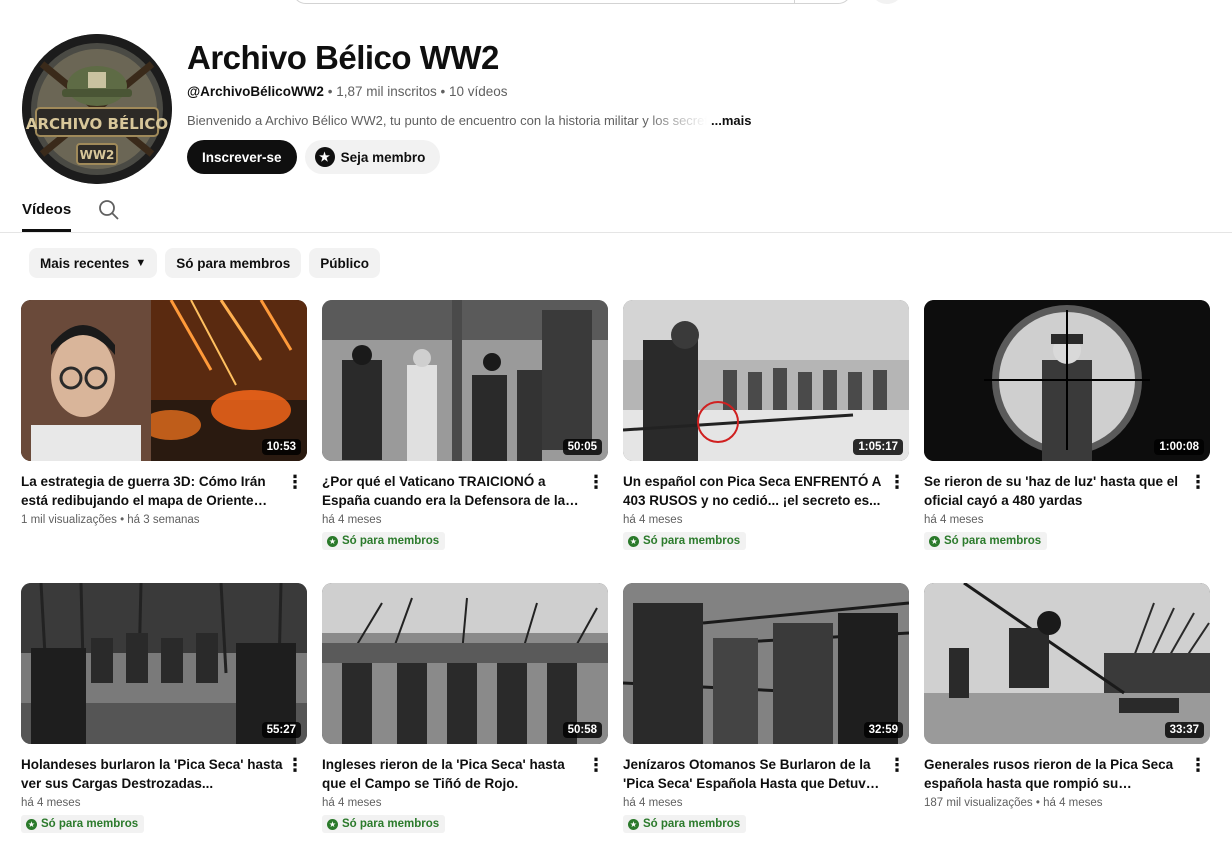 The width and height of the screenshot is (1232, 851). Describe the element at coordinates (1067, 380) in the screenshot. I see `video-thumbnail: 1:00:08` at that location.